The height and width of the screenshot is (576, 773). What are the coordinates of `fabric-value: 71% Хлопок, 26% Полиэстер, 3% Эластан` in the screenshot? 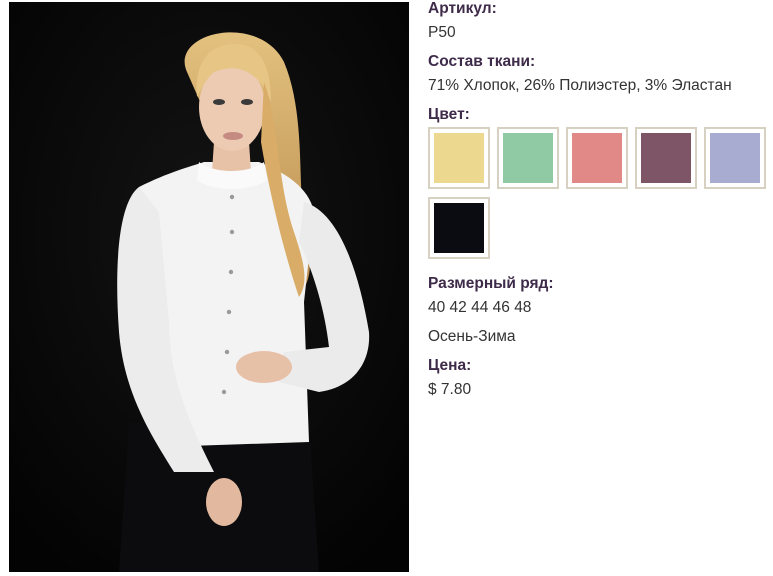 It's located at (580, 85).